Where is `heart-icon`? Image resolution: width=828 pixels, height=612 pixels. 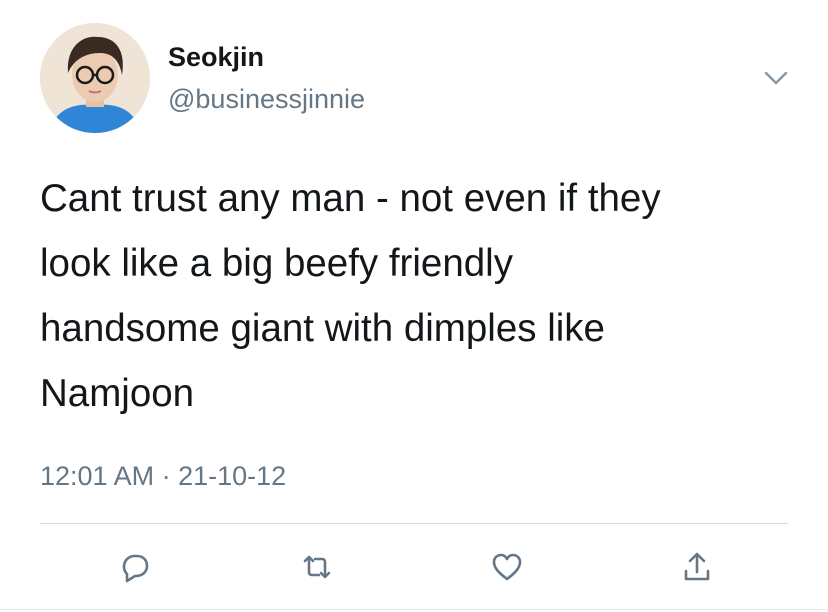
heart-icon is located at coordinates (507, 567).